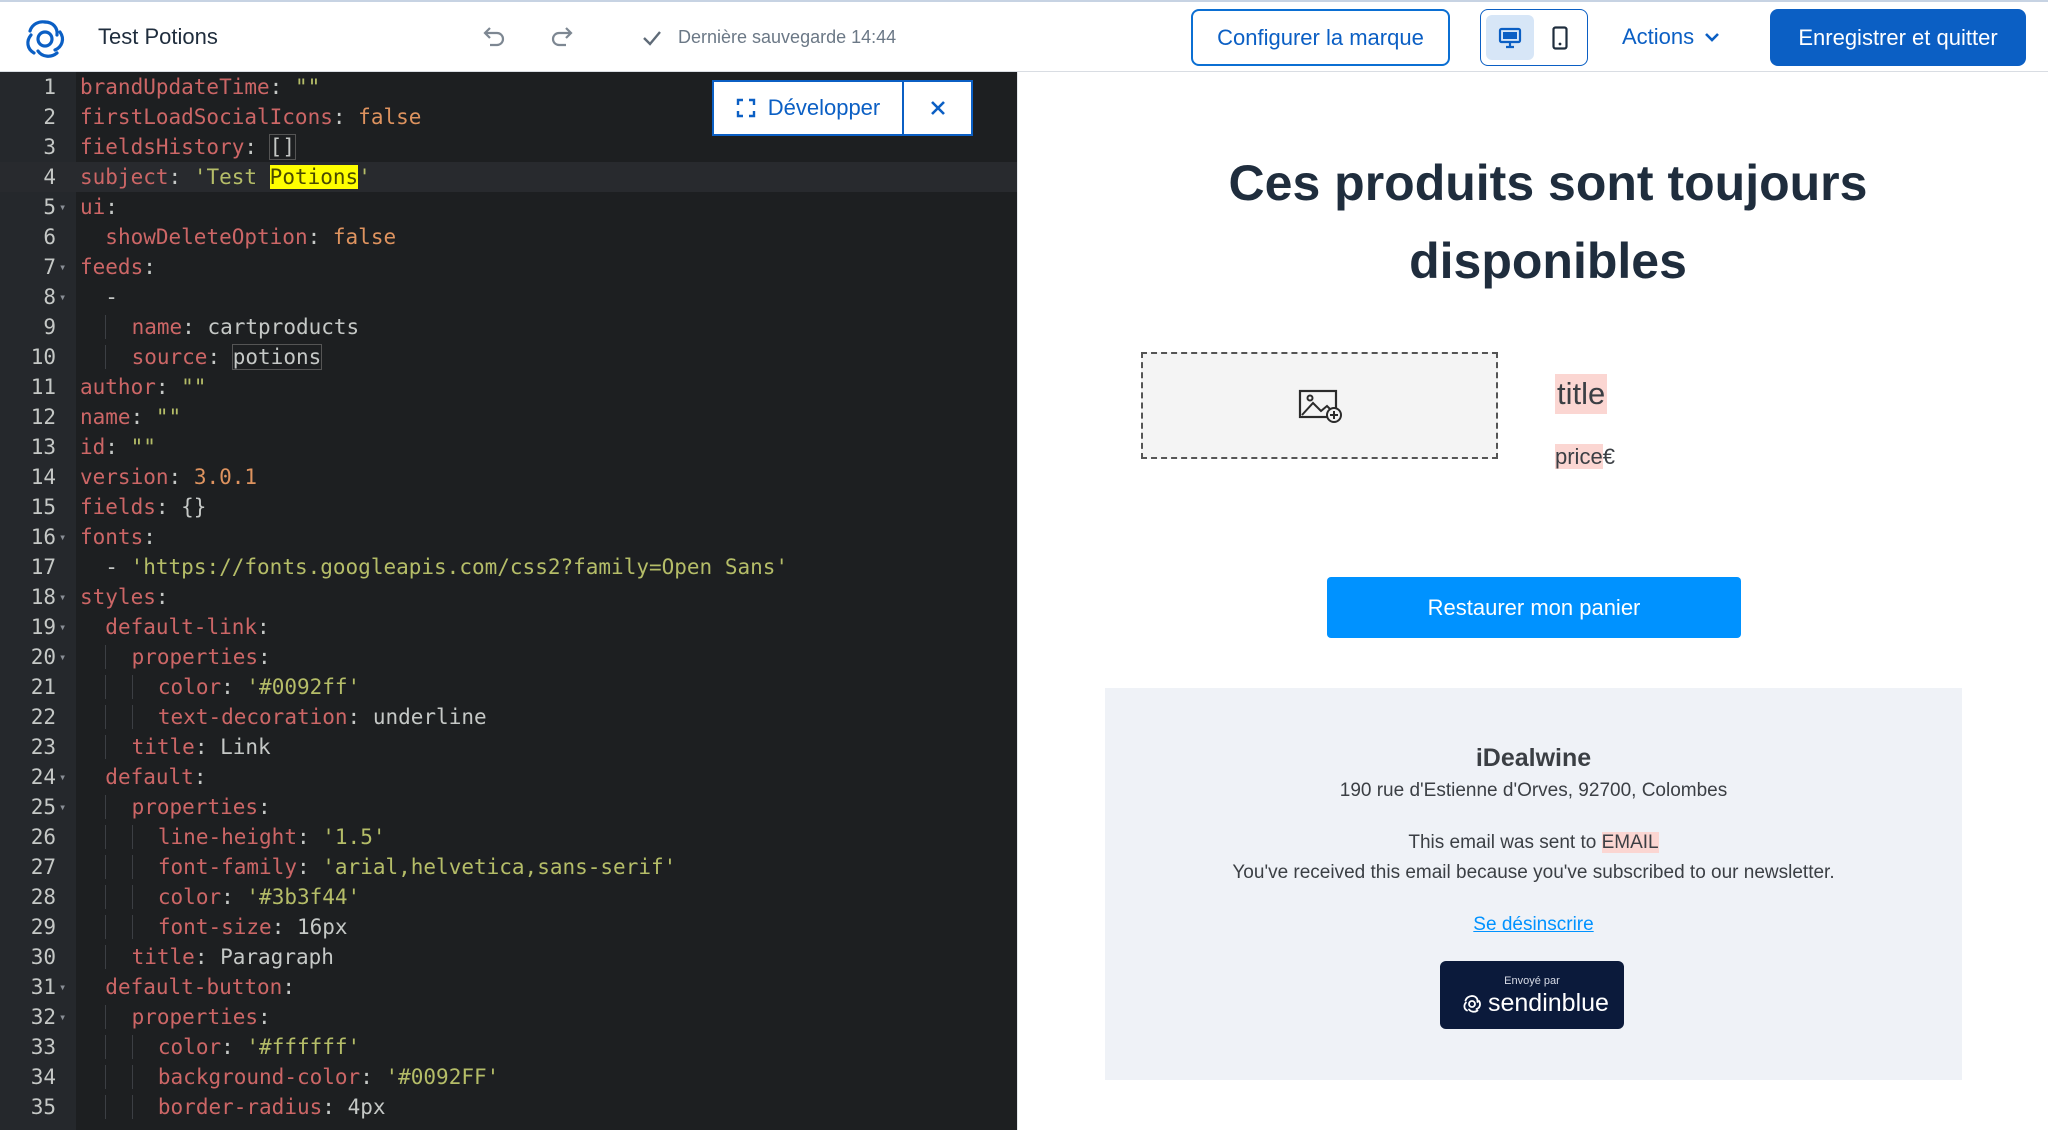  What do you see at coordinates (1560, 37) in the screenshot?
I see `mobile-view-button` at bounding box center [1560, 37].